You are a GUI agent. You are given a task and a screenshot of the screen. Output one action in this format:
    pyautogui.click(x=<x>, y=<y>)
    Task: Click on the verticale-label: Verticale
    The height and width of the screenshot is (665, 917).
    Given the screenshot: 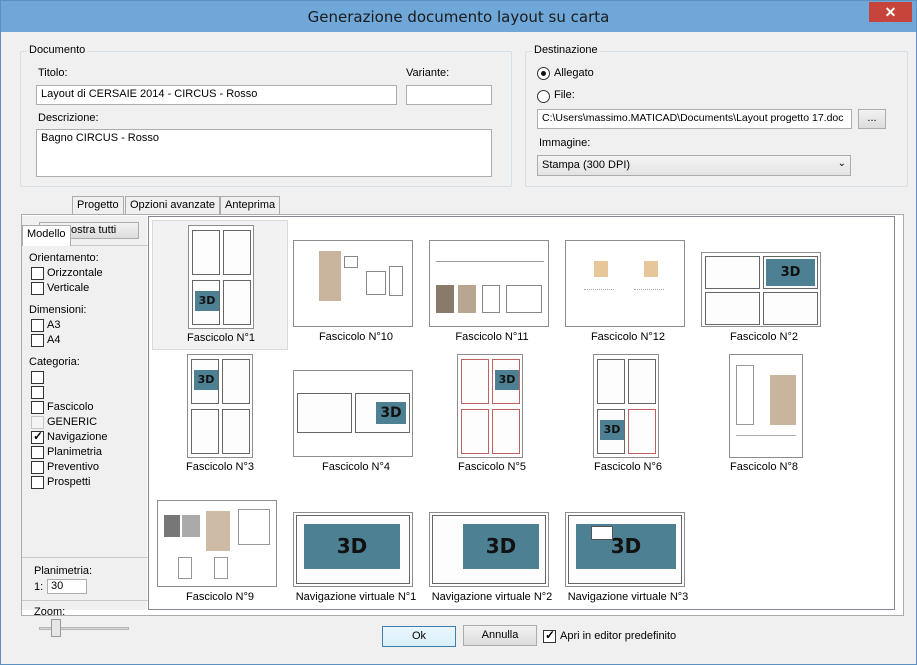 What is the action you would take?
    pyautogui.click(x=68, y=288)
    